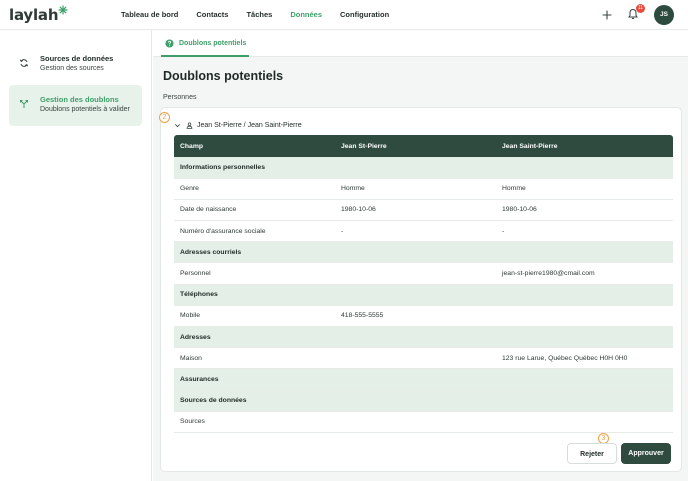 The height and width of the screenshot is (481, 688). I want to click on nav-item-taches: Tâches, so click(259, 15).